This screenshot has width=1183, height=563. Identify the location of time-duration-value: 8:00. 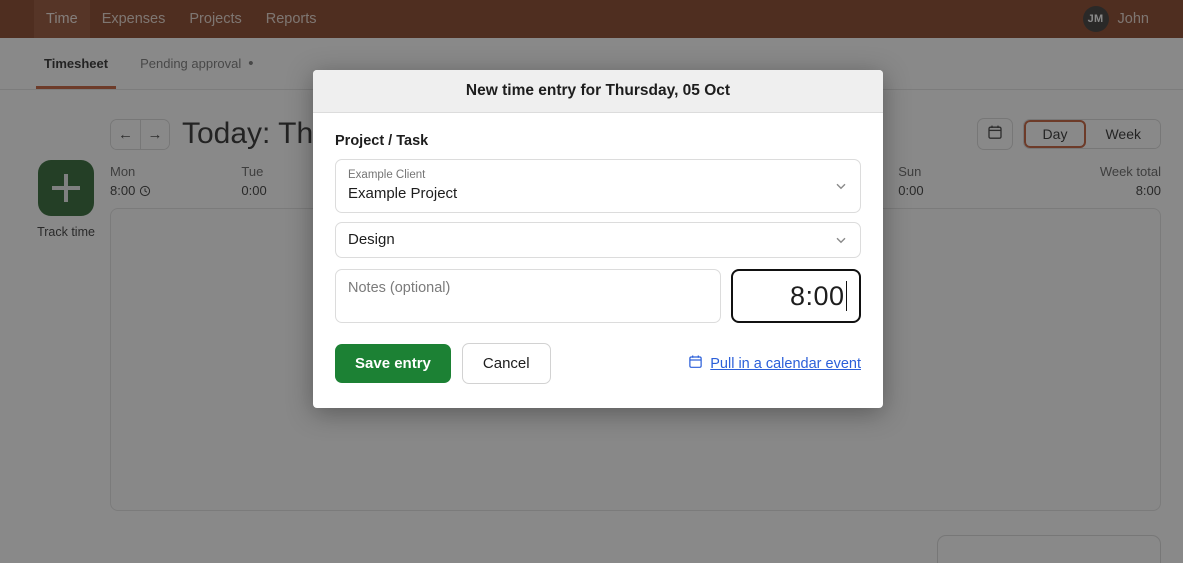
(817, 295).